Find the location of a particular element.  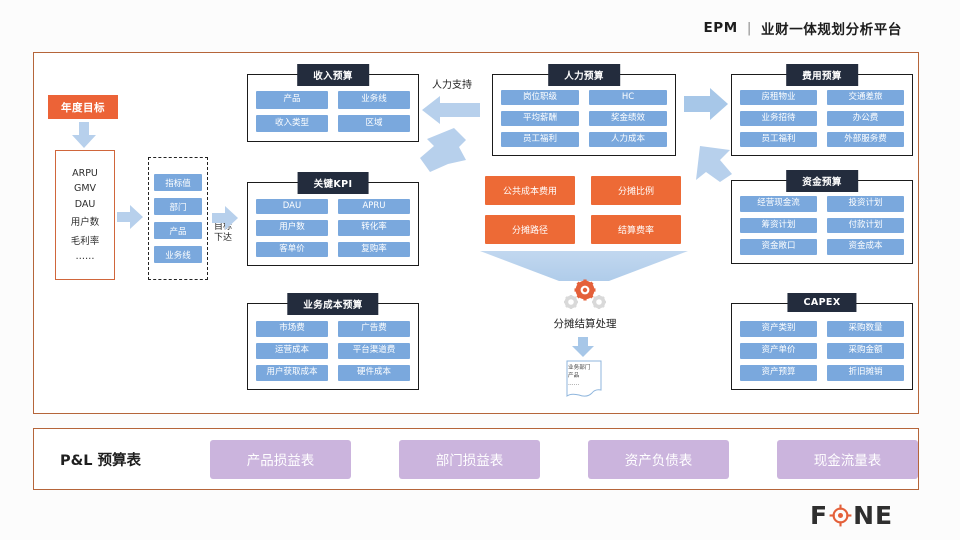

arrow-diagonal-hr-to-kpi is located at coordinates (443, 150).